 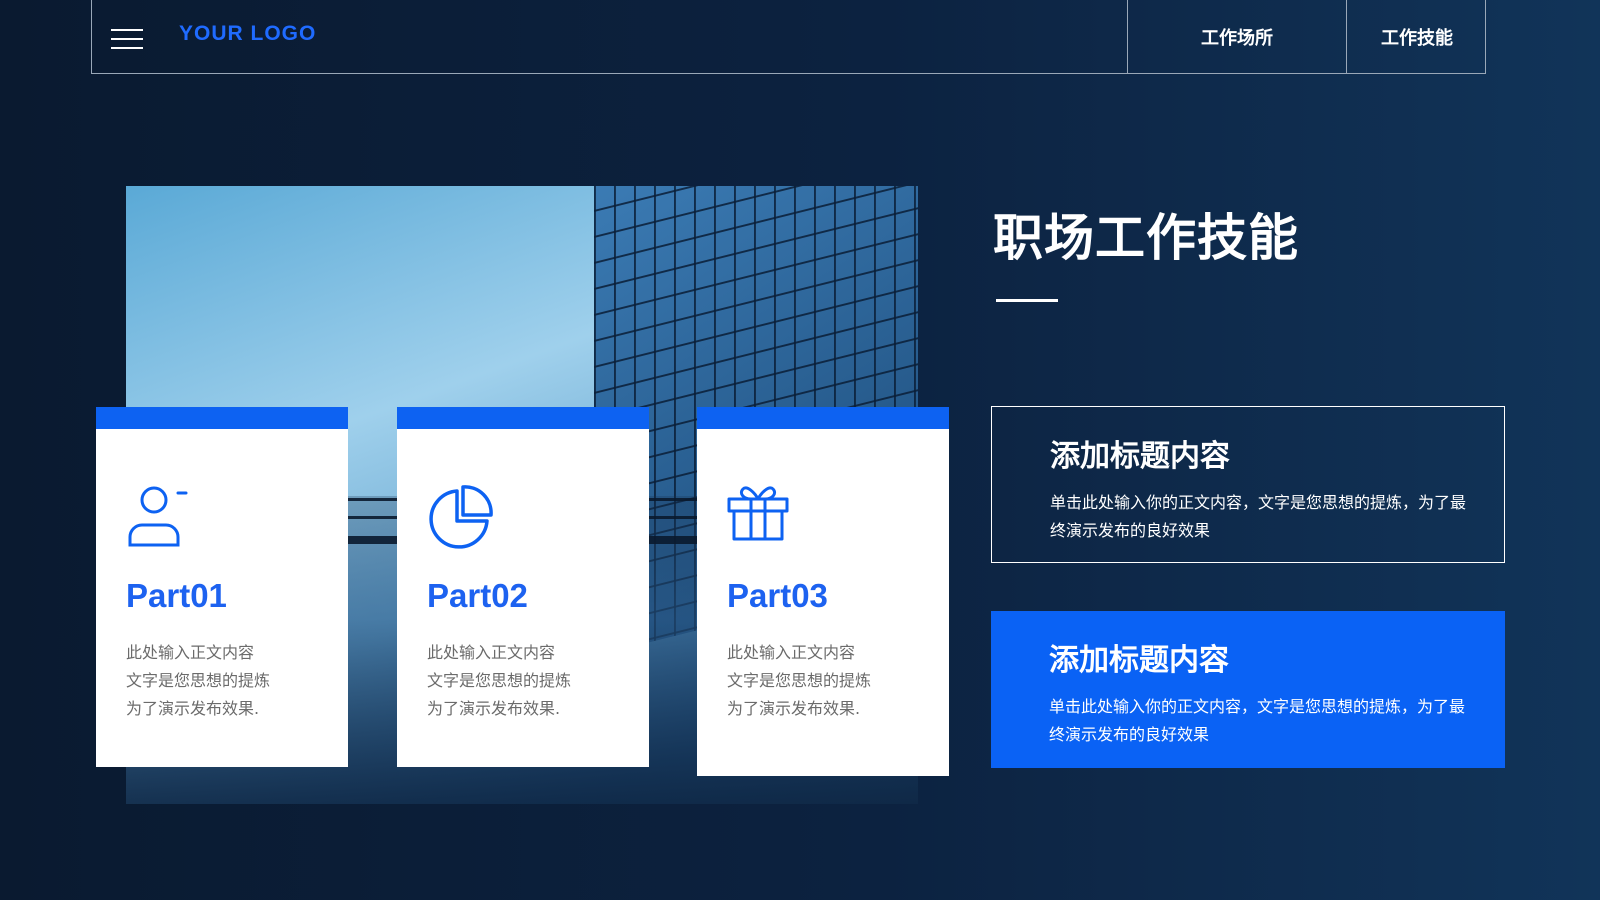 I want to click on card-title: Part03, so click(x=777, y=595).